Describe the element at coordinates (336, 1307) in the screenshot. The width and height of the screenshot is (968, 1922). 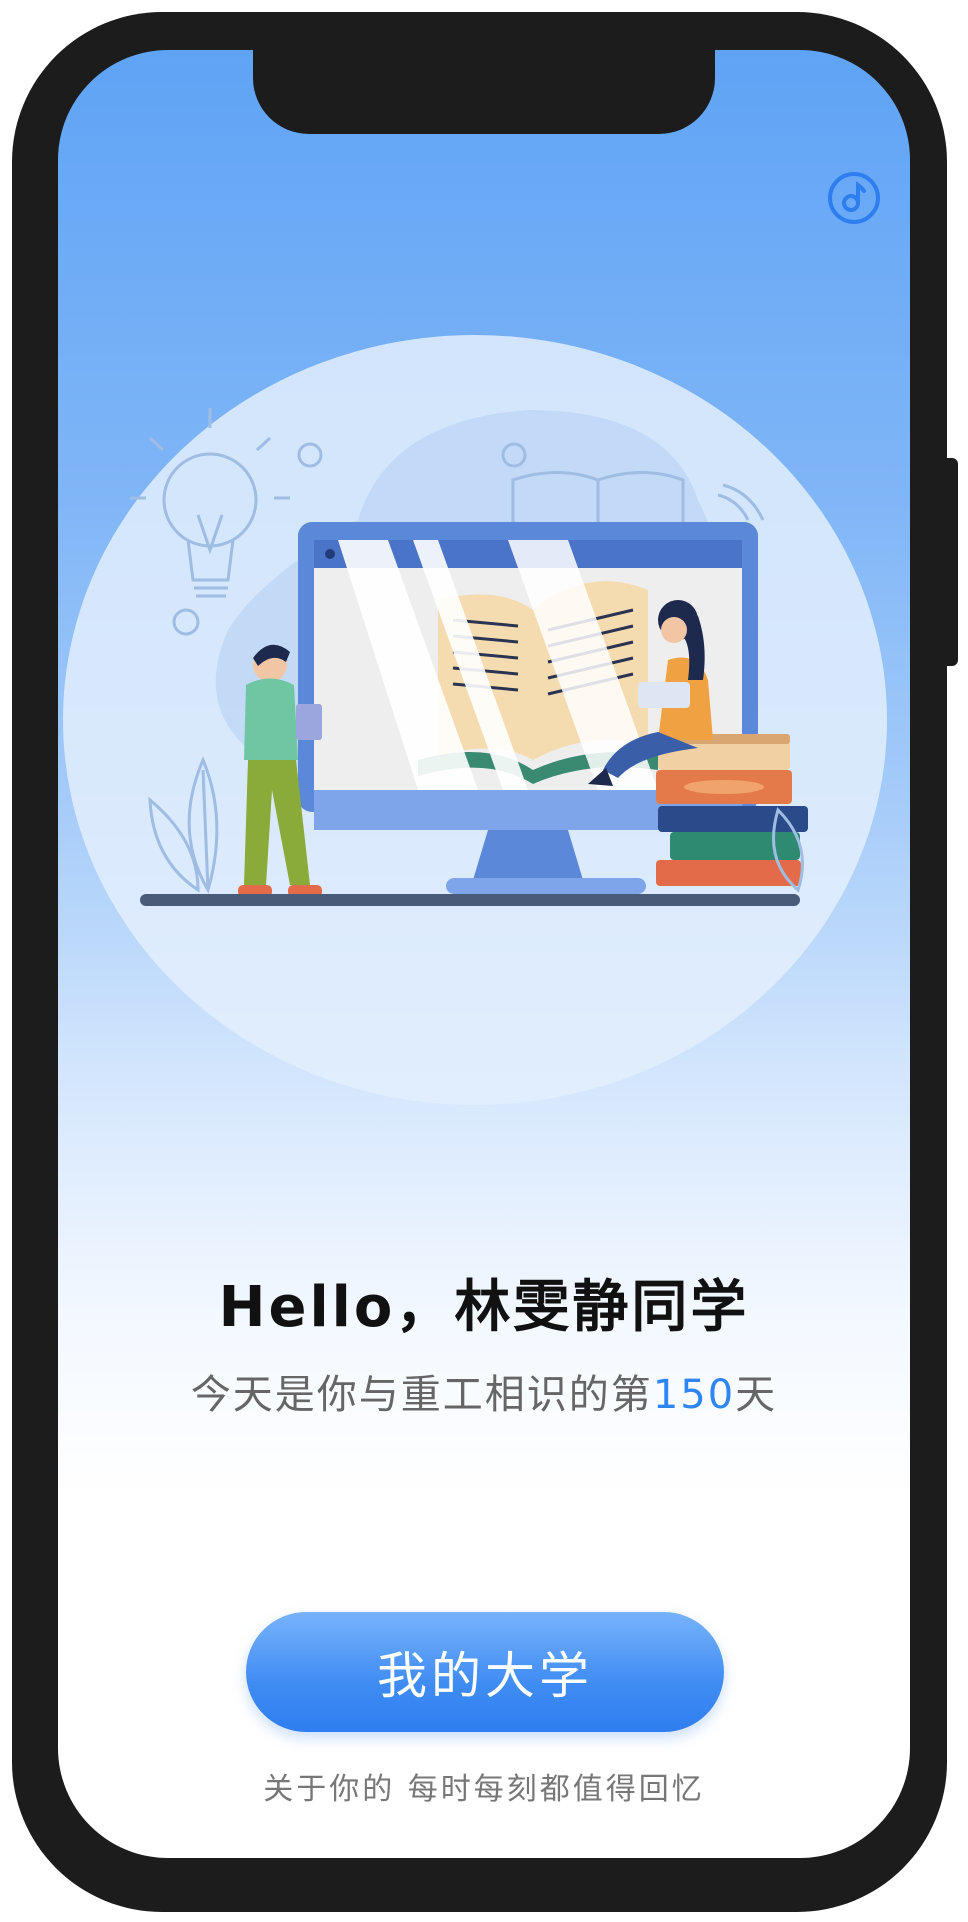
I see `greeting-prefix: Hello，` at that location.